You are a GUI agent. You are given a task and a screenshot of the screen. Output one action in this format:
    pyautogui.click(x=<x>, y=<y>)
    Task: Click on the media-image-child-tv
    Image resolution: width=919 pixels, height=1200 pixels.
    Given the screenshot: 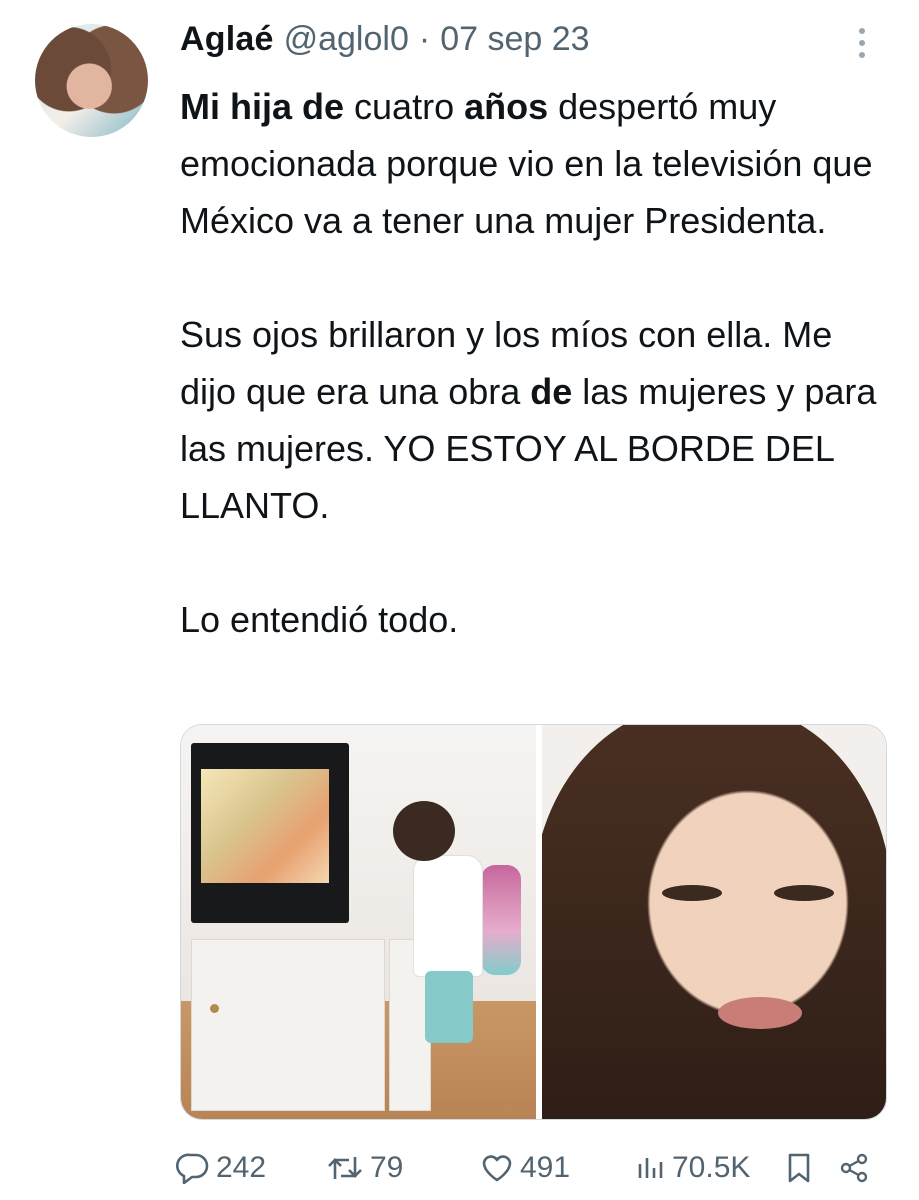 What is the action you would take?
    pyautogui.click(x=358, y=922)
    